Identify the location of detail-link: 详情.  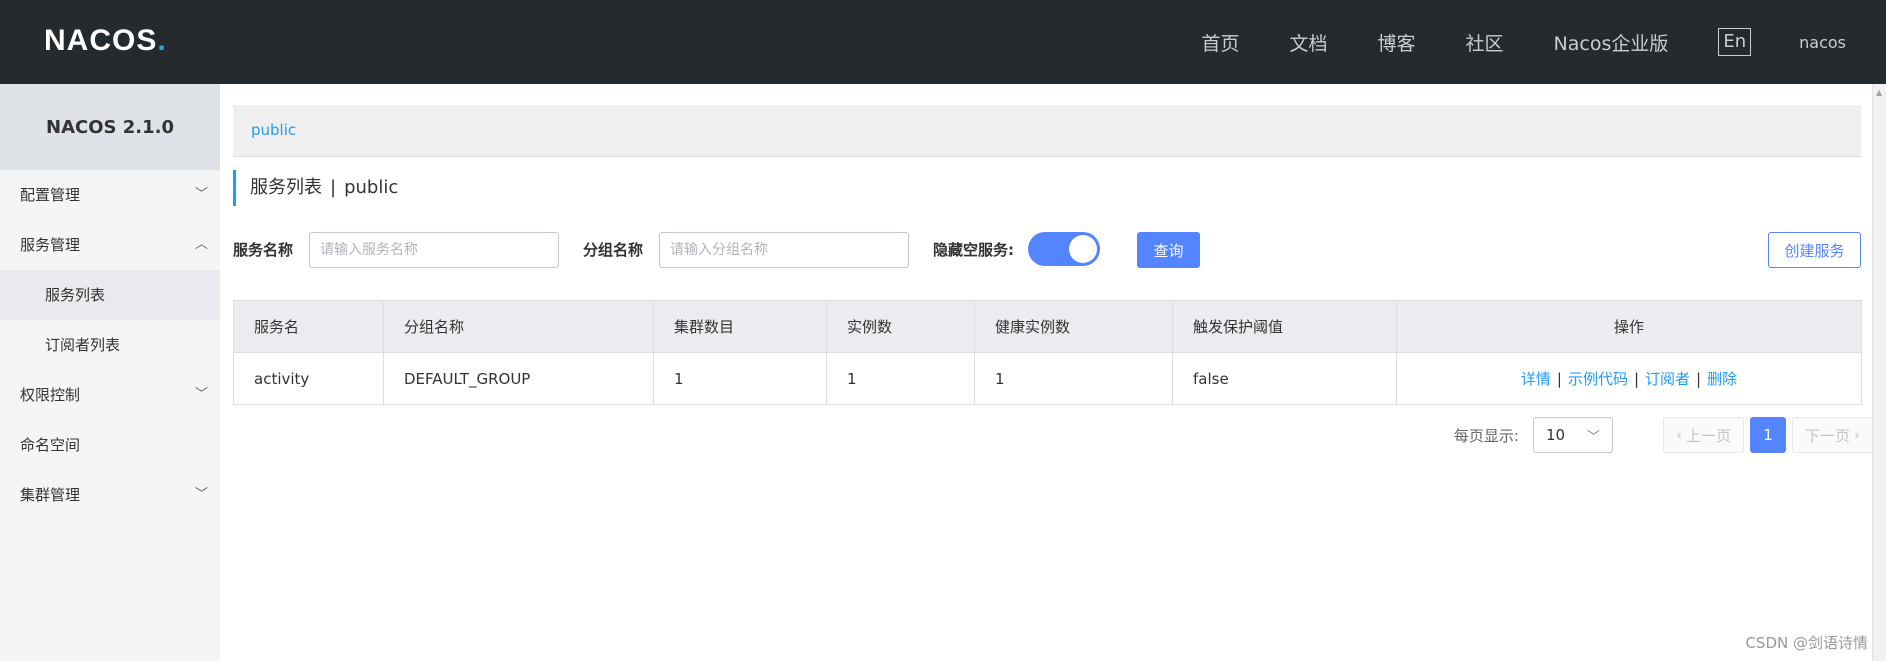
(1536, 379).